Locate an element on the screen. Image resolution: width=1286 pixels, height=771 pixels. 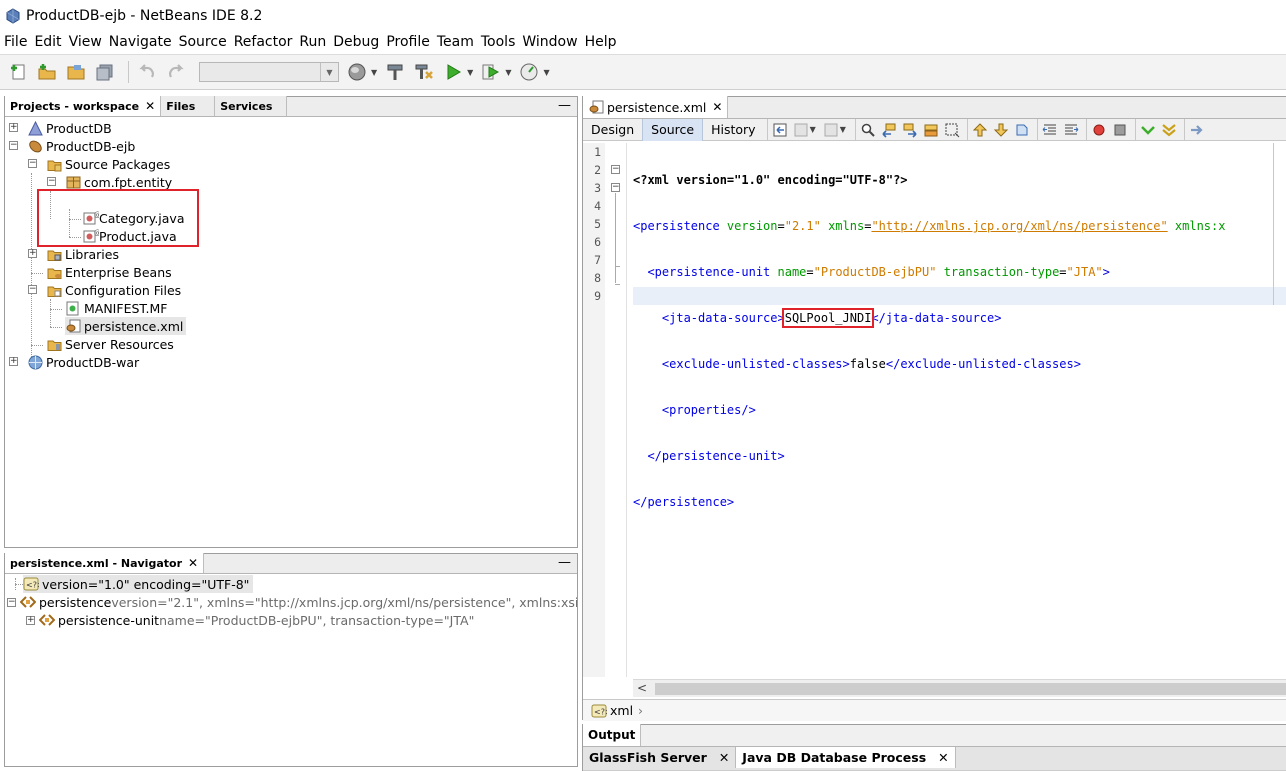
tree-item-enterprise-beans: Enterprise Beans is located at coordinates (109, 272).